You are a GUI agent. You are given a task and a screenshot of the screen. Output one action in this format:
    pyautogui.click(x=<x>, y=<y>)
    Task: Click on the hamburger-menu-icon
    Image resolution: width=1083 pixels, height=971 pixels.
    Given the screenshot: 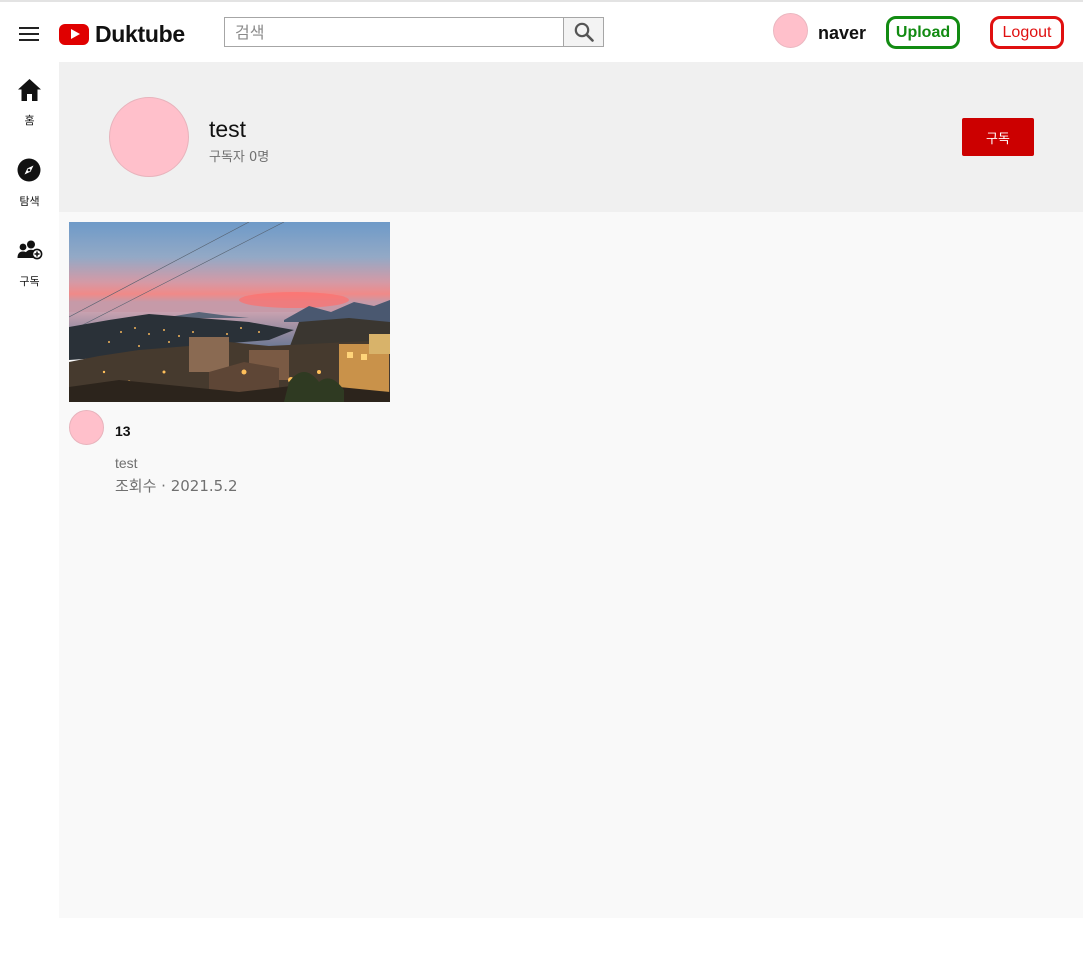 What is the action you would take?
    pyautogui.click(x=29, y=34)
    